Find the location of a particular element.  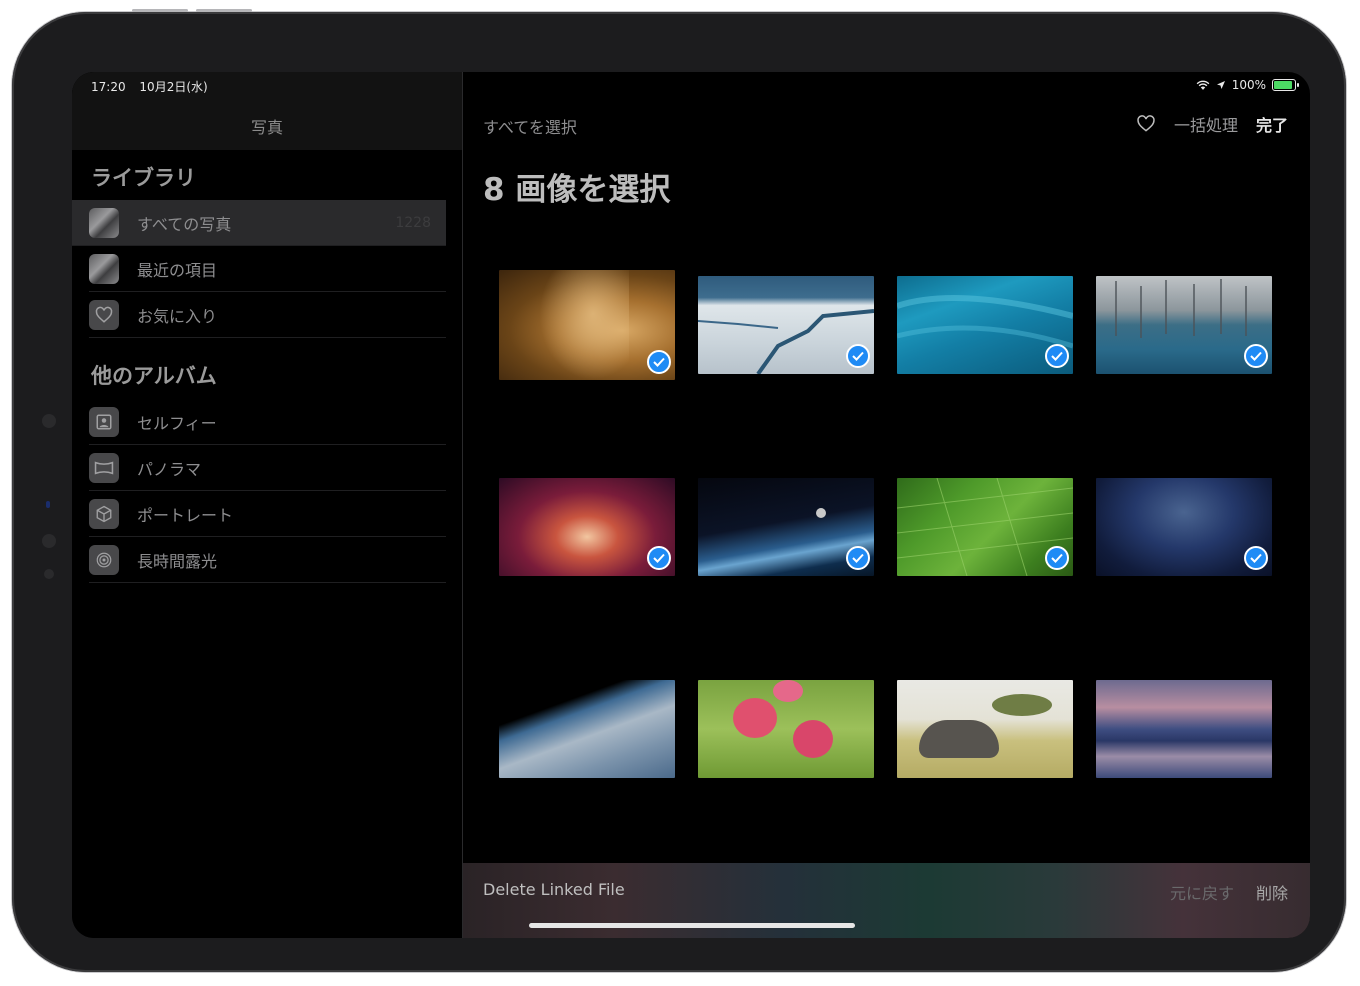

photo-milky-way is located at coordinates (1184, 527).